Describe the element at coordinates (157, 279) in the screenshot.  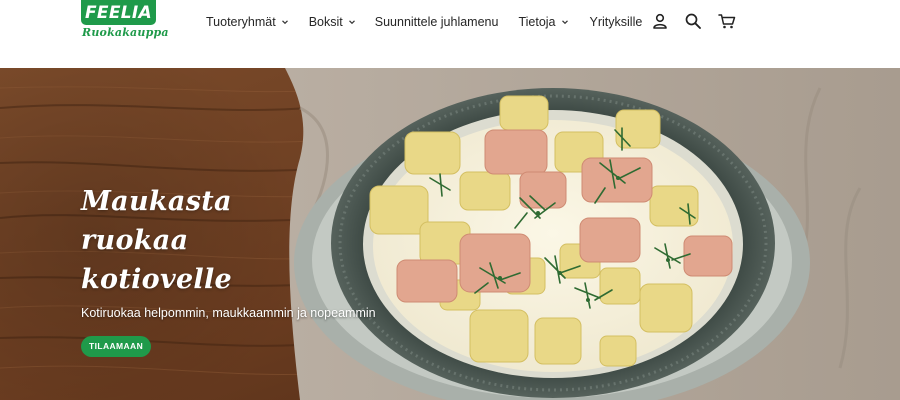
I see `hero-title-line: kotiovelle` at that location.